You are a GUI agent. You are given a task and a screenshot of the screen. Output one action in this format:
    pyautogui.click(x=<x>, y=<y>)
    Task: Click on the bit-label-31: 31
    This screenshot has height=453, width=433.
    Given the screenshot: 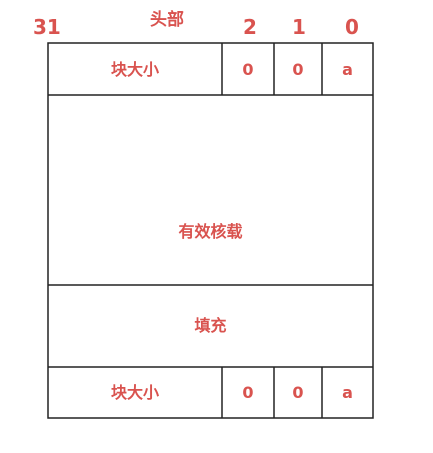 What is the action you would take?
    pyautogui.click(x=47, y=27)
    